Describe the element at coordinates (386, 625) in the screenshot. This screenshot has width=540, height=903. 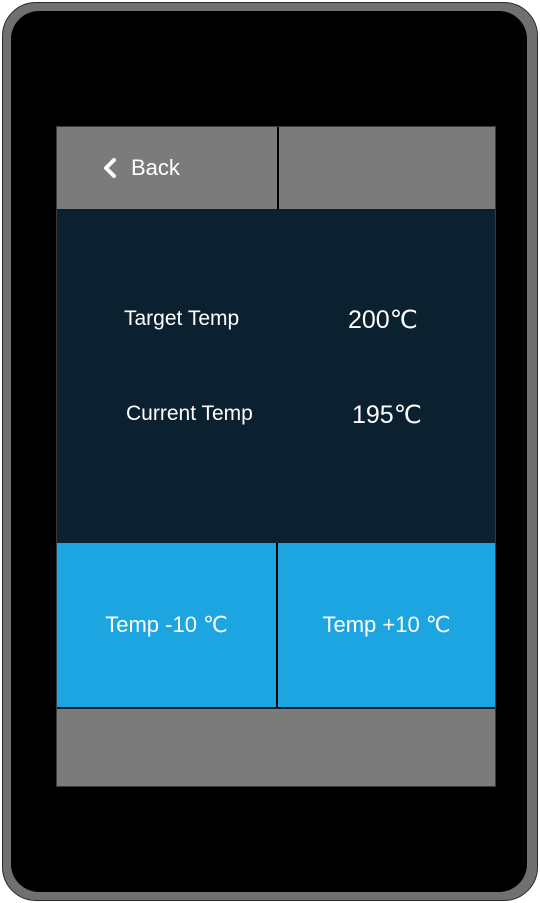
I see `temp-increase-button: Temp +10 ℃` at that location.